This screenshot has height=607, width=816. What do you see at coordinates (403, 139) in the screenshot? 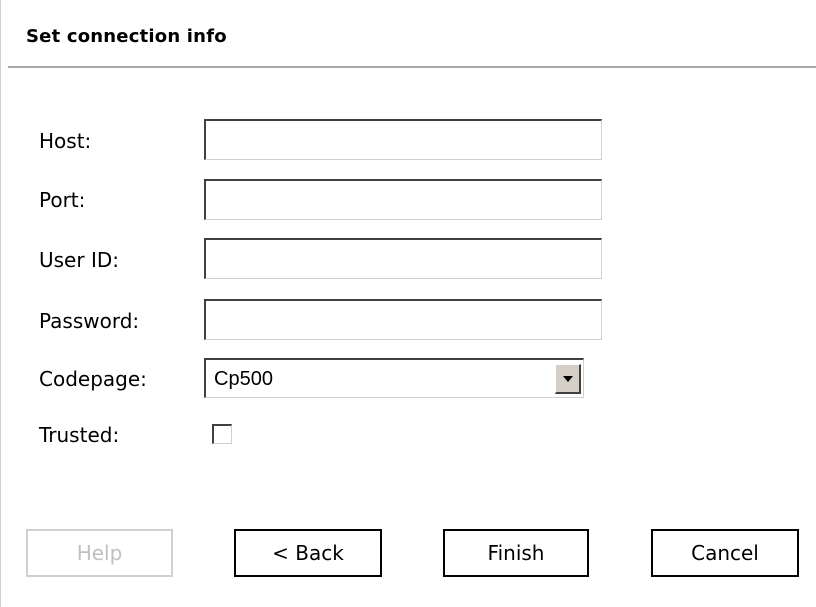
I see `host-input` at bounding box center [403, 139].